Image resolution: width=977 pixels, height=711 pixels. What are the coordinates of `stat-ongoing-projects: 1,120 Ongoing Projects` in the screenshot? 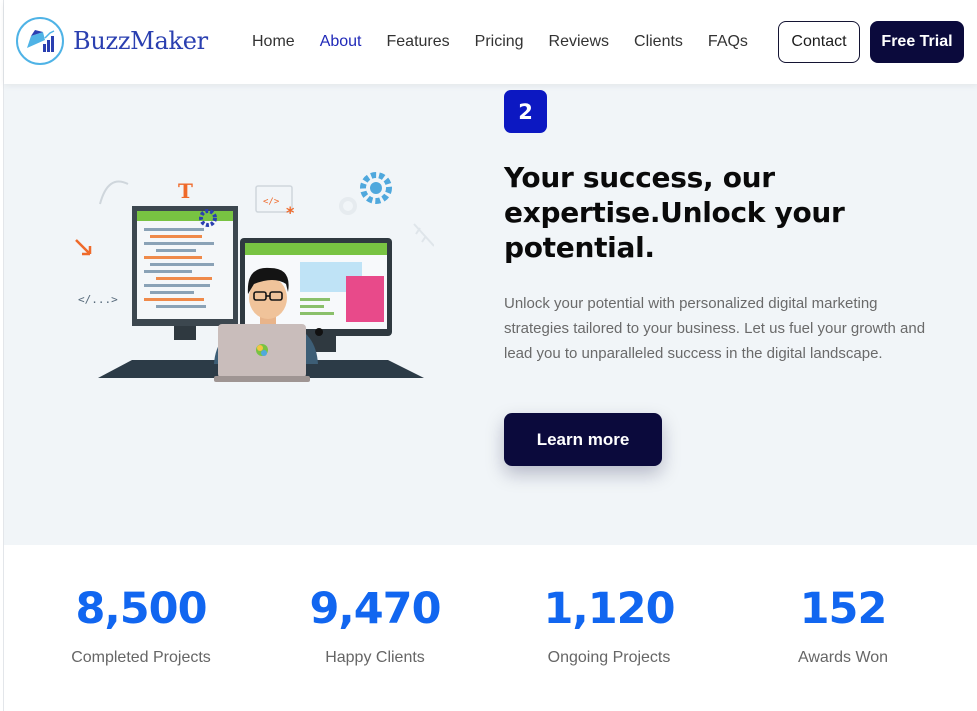 It's located at (609, 625).